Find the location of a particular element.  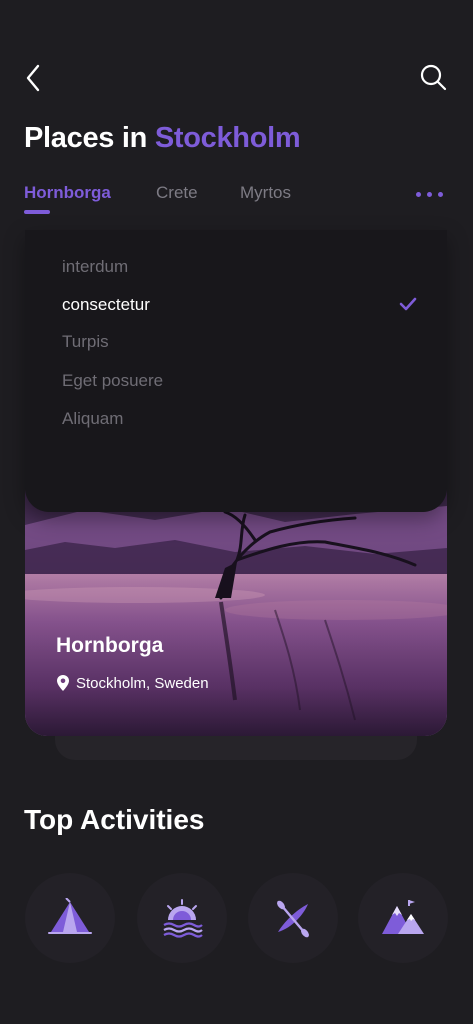

tab-hornborga: Hornborga is located at coordinates (67, 193).